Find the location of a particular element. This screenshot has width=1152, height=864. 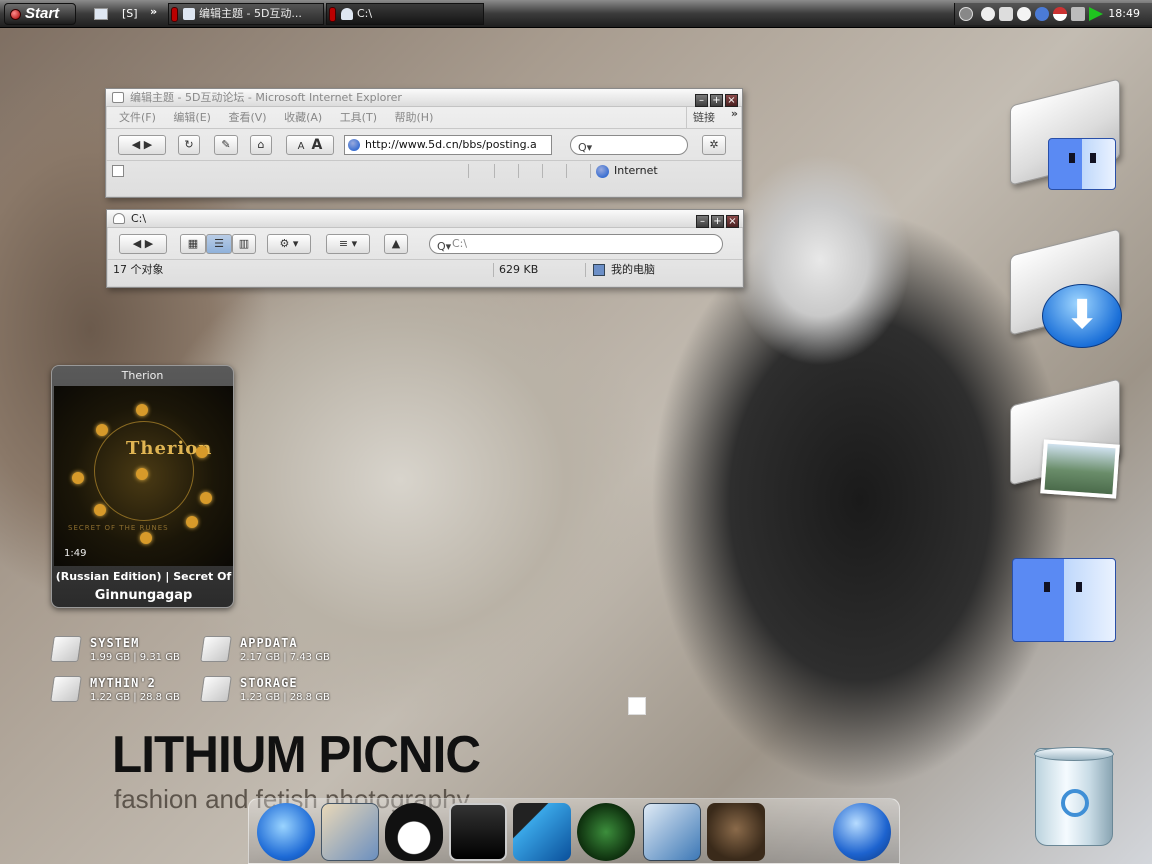

quicklaunch-s-item: [S] is located at coordinates (130, 14).